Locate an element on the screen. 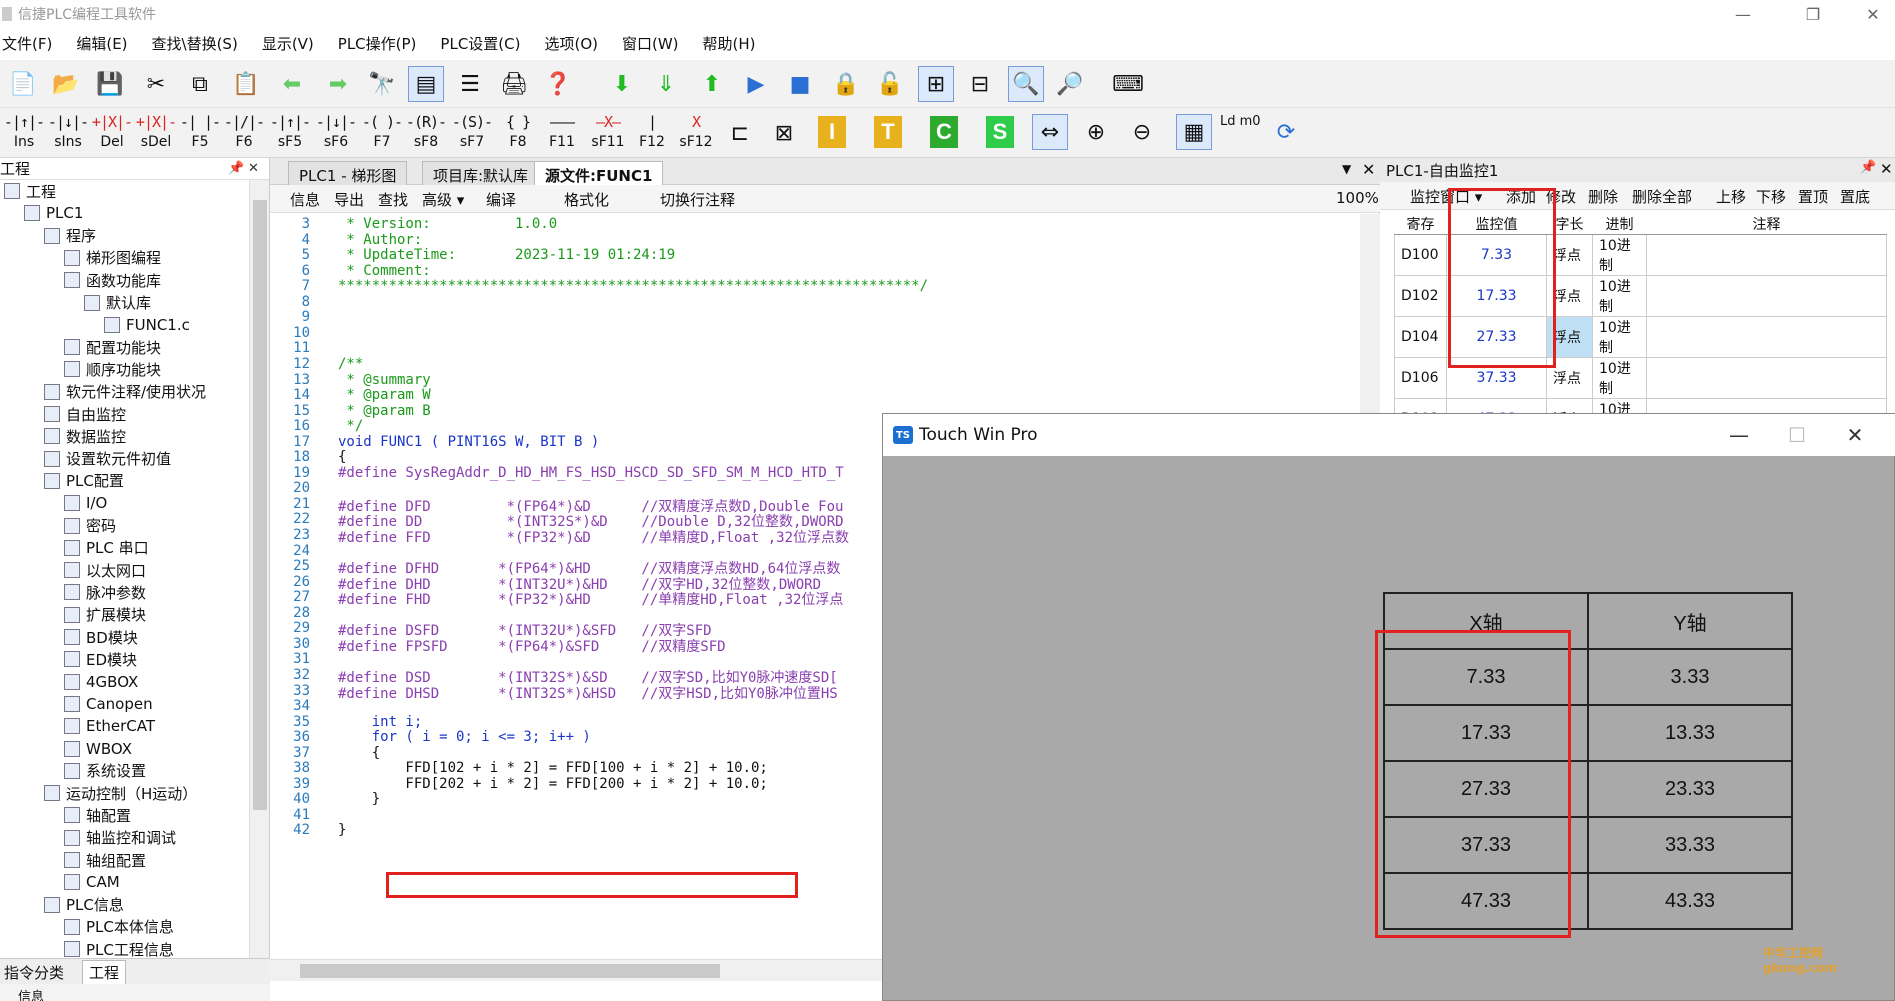  code-line: { is located at coordinates (342, 457).